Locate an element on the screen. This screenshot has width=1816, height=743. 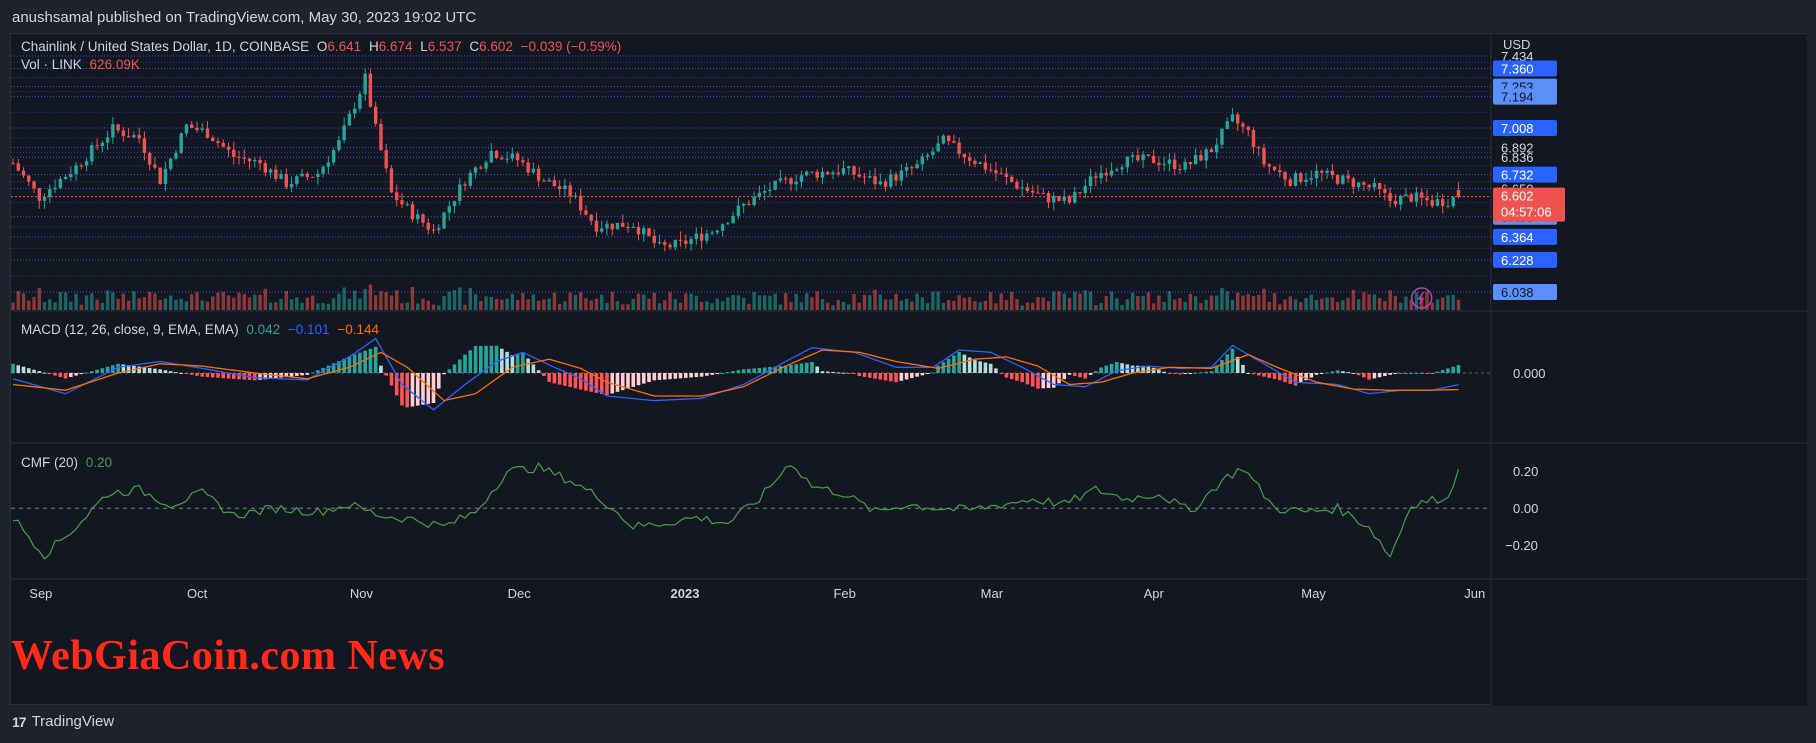
cmf-line is located at coordinates (736, 510).